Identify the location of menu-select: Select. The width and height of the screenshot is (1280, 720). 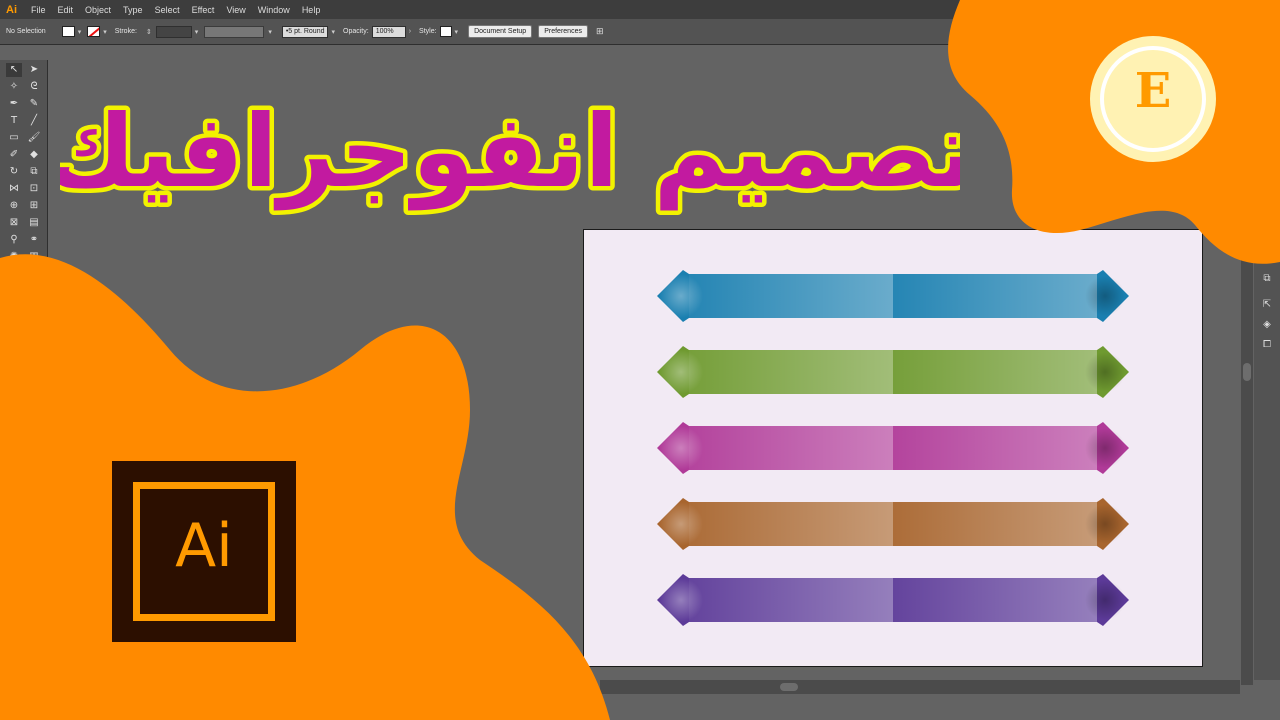
(167, 10).